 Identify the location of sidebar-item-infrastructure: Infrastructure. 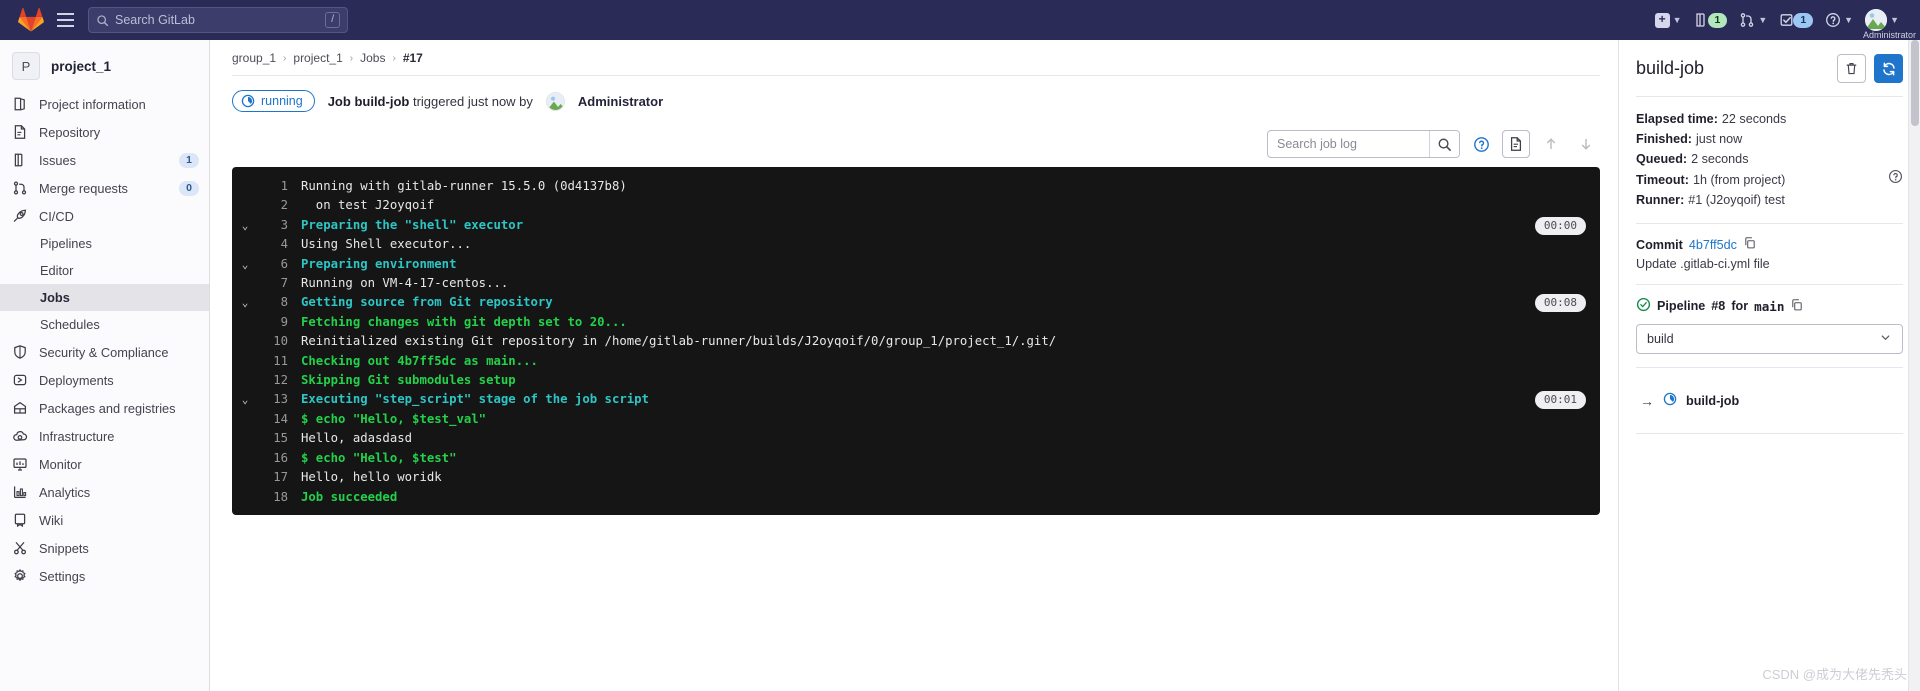
(104, 436).